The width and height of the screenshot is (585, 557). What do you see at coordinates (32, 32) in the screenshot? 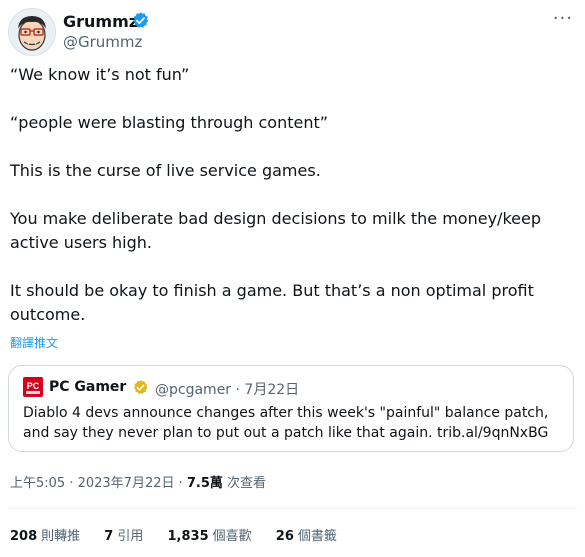
I see `avatar` at bounding box center [32, 32].